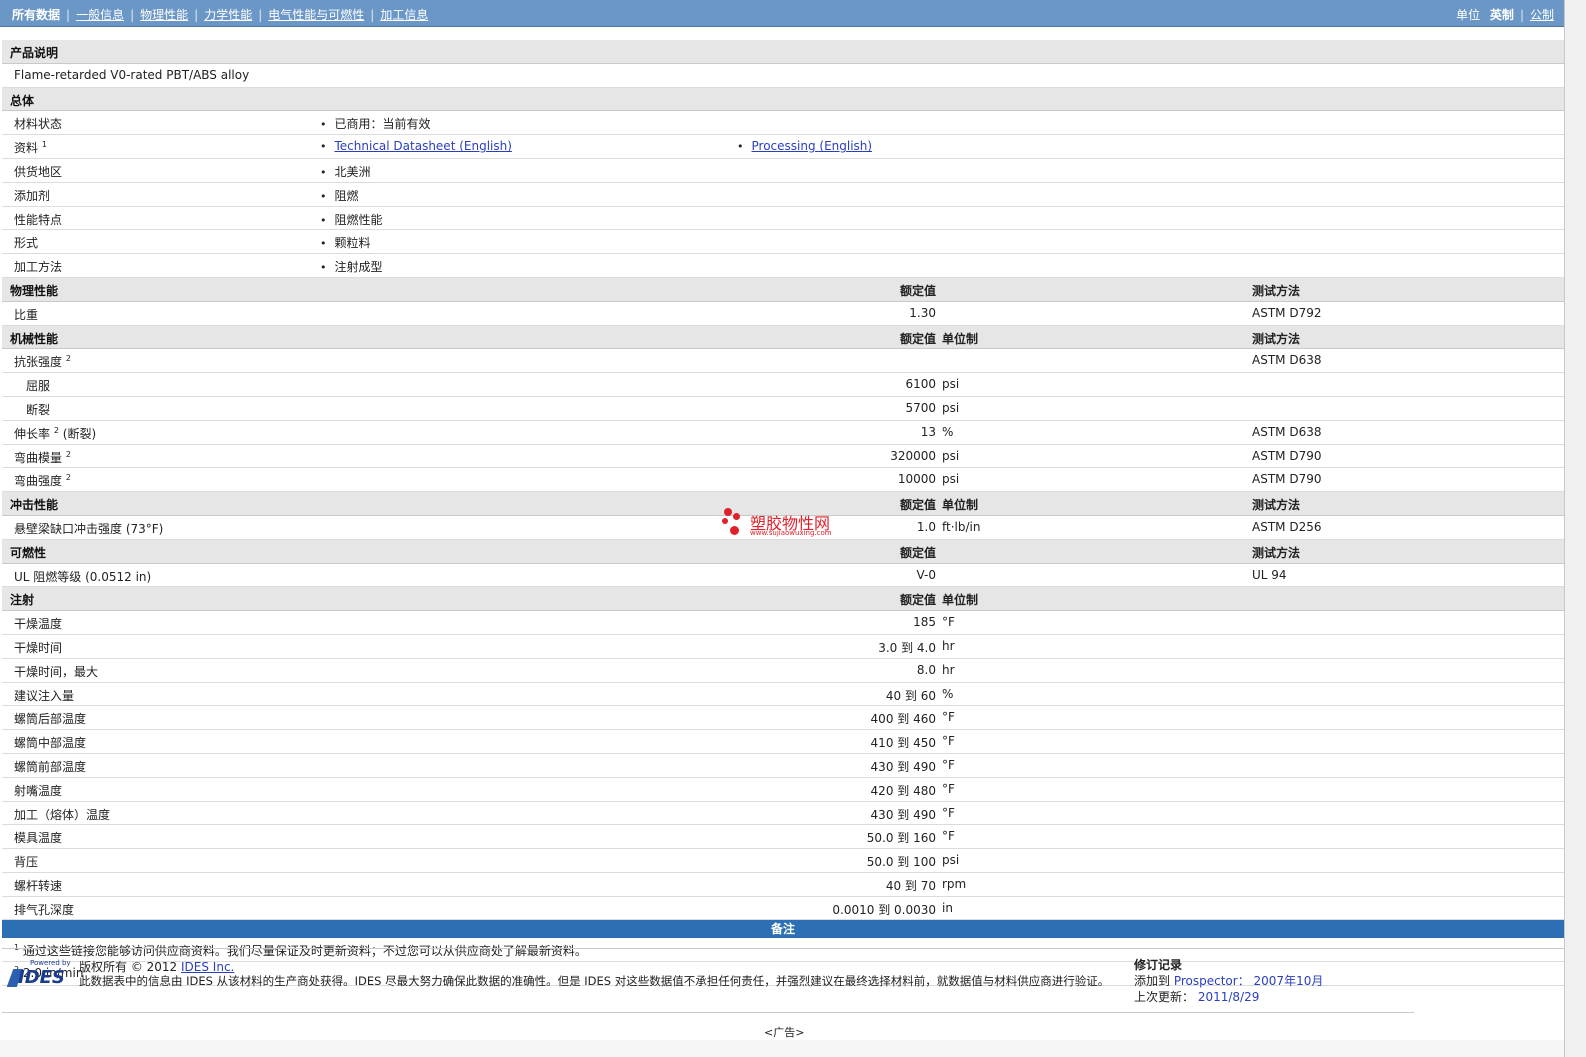  Describe the element at coordinates (783, 337) in the screenshot. I see `section-header-mechanical: 机械性能 额定值 单位制 测试方法` at that location.